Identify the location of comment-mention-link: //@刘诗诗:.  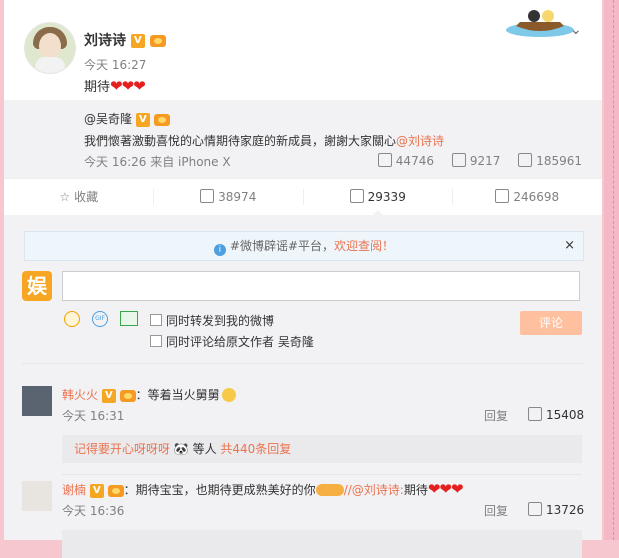
(374, 490).